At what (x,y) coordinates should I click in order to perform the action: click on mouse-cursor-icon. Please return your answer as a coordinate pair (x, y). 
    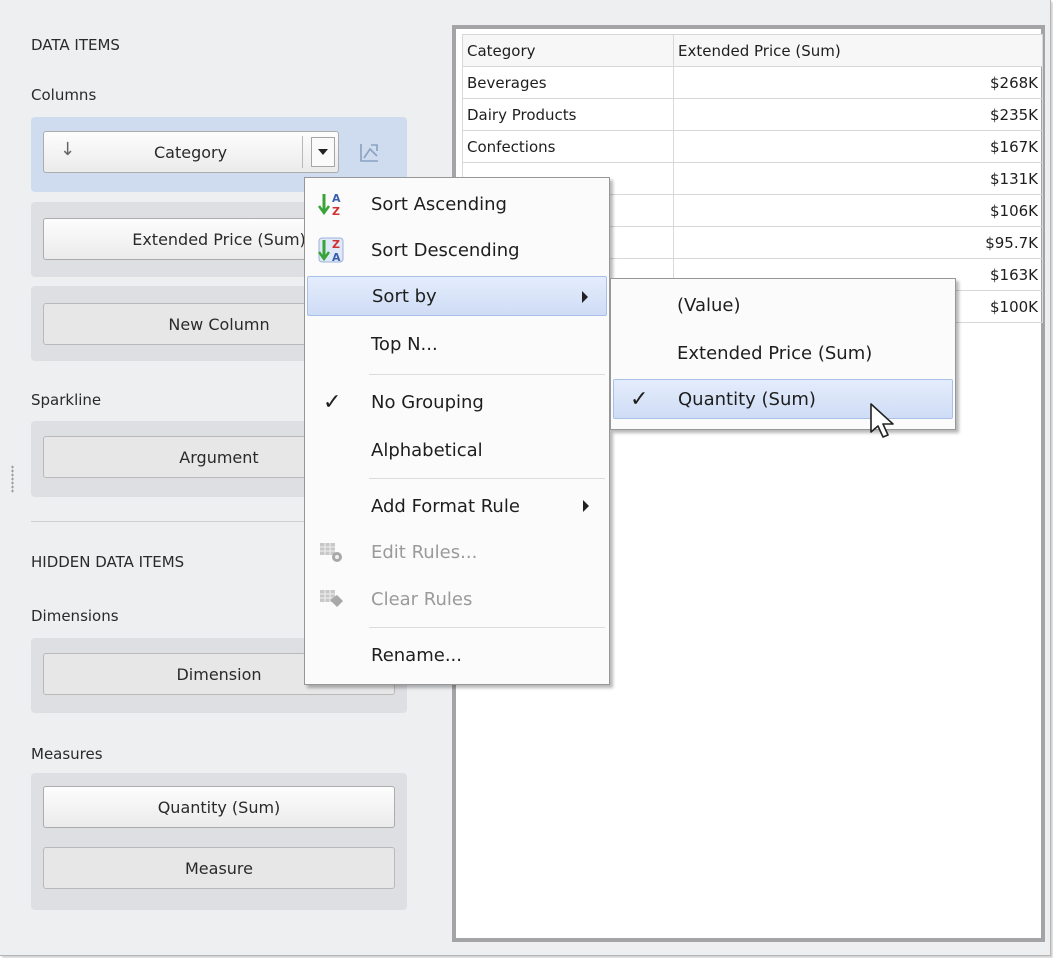
    Looking at the image, I should click on (882, 420).